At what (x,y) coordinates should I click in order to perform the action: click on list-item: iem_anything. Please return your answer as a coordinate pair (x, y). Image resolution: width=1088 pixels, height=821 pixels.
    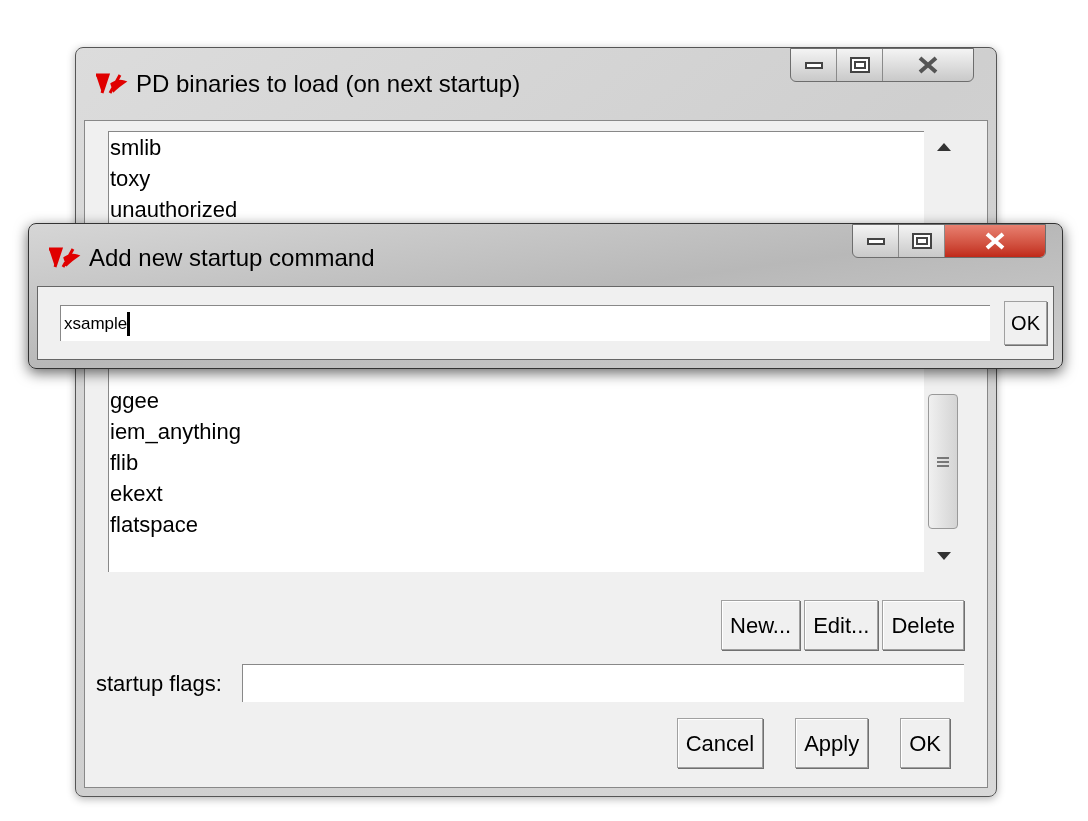
    Looking at the image, I should click on (175, 431).